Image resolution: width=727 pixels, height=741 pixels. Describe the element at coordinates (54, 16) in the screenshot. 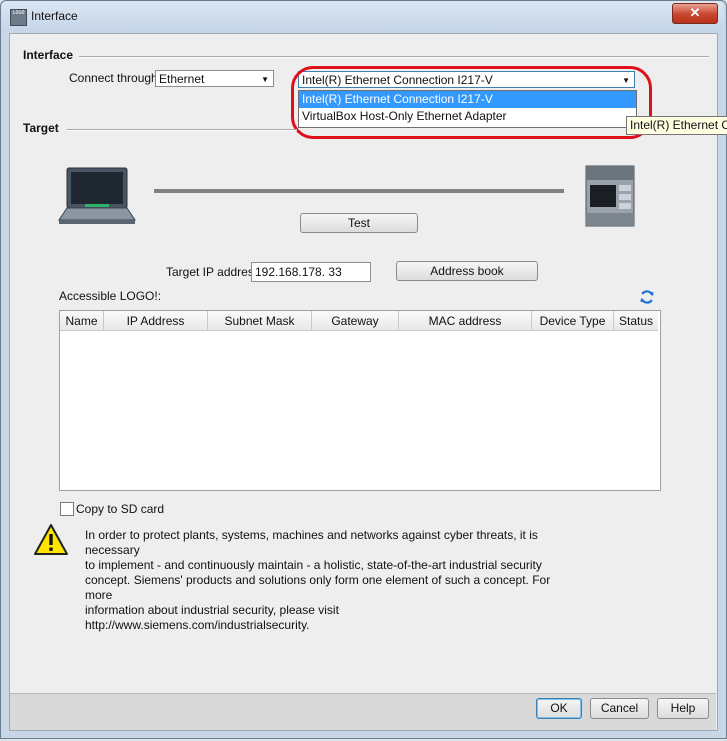

I see `window-title: Interface` at that location.